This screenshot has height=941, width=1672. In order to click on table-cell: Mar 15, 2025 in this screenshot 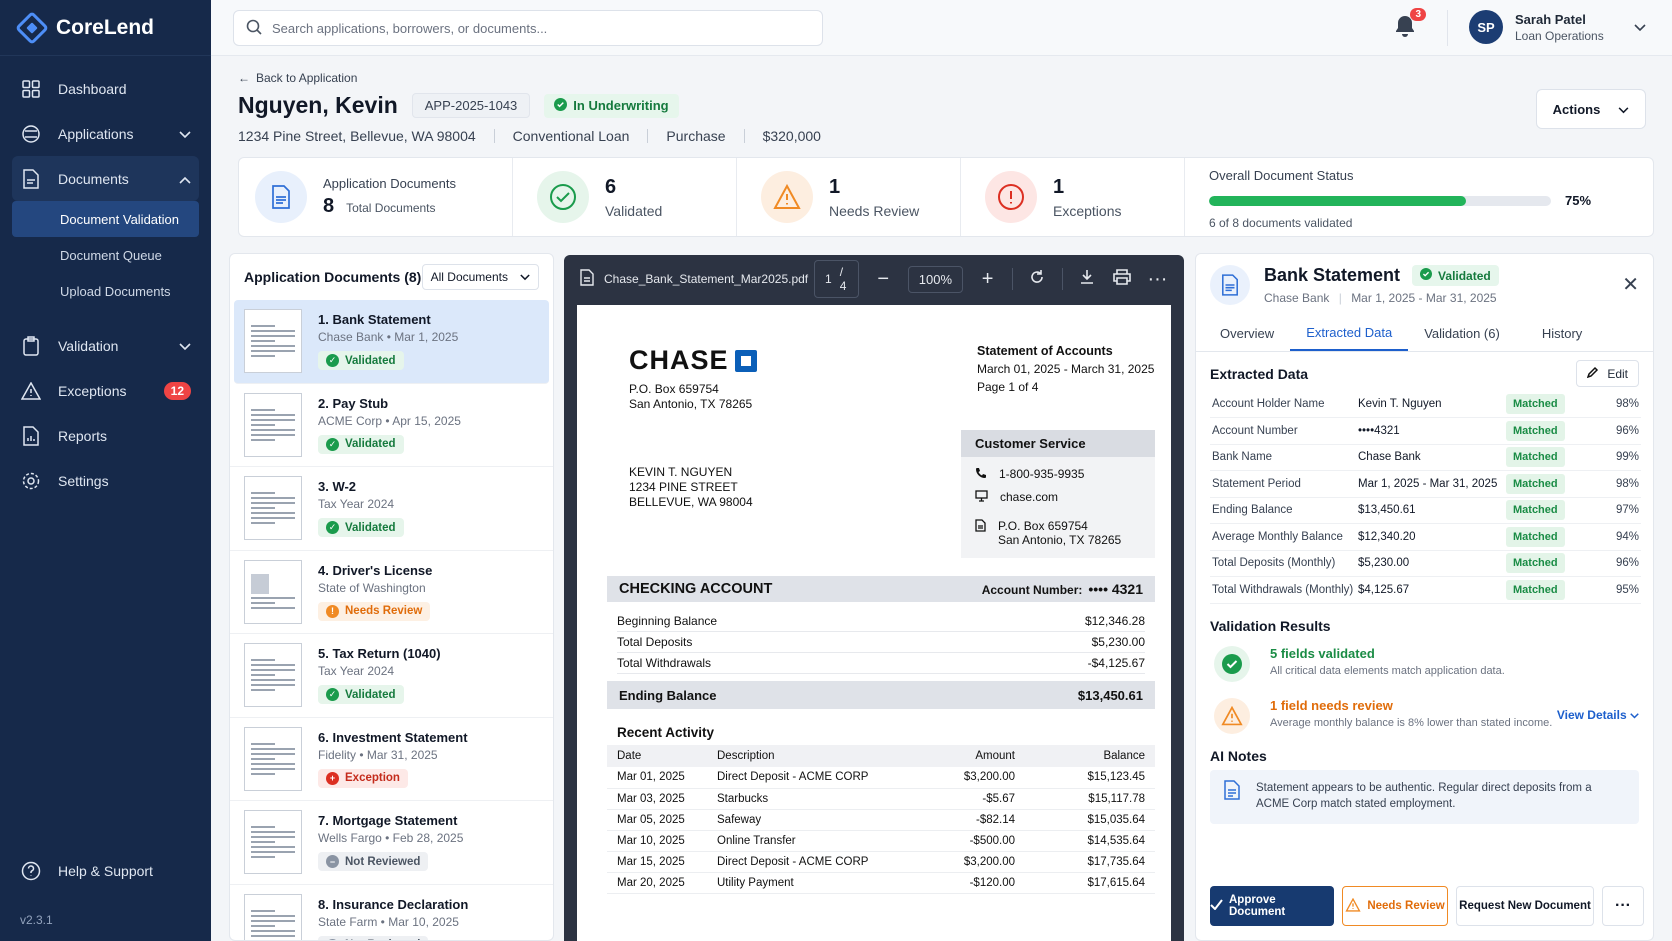, I will do `click(657, 862)`.